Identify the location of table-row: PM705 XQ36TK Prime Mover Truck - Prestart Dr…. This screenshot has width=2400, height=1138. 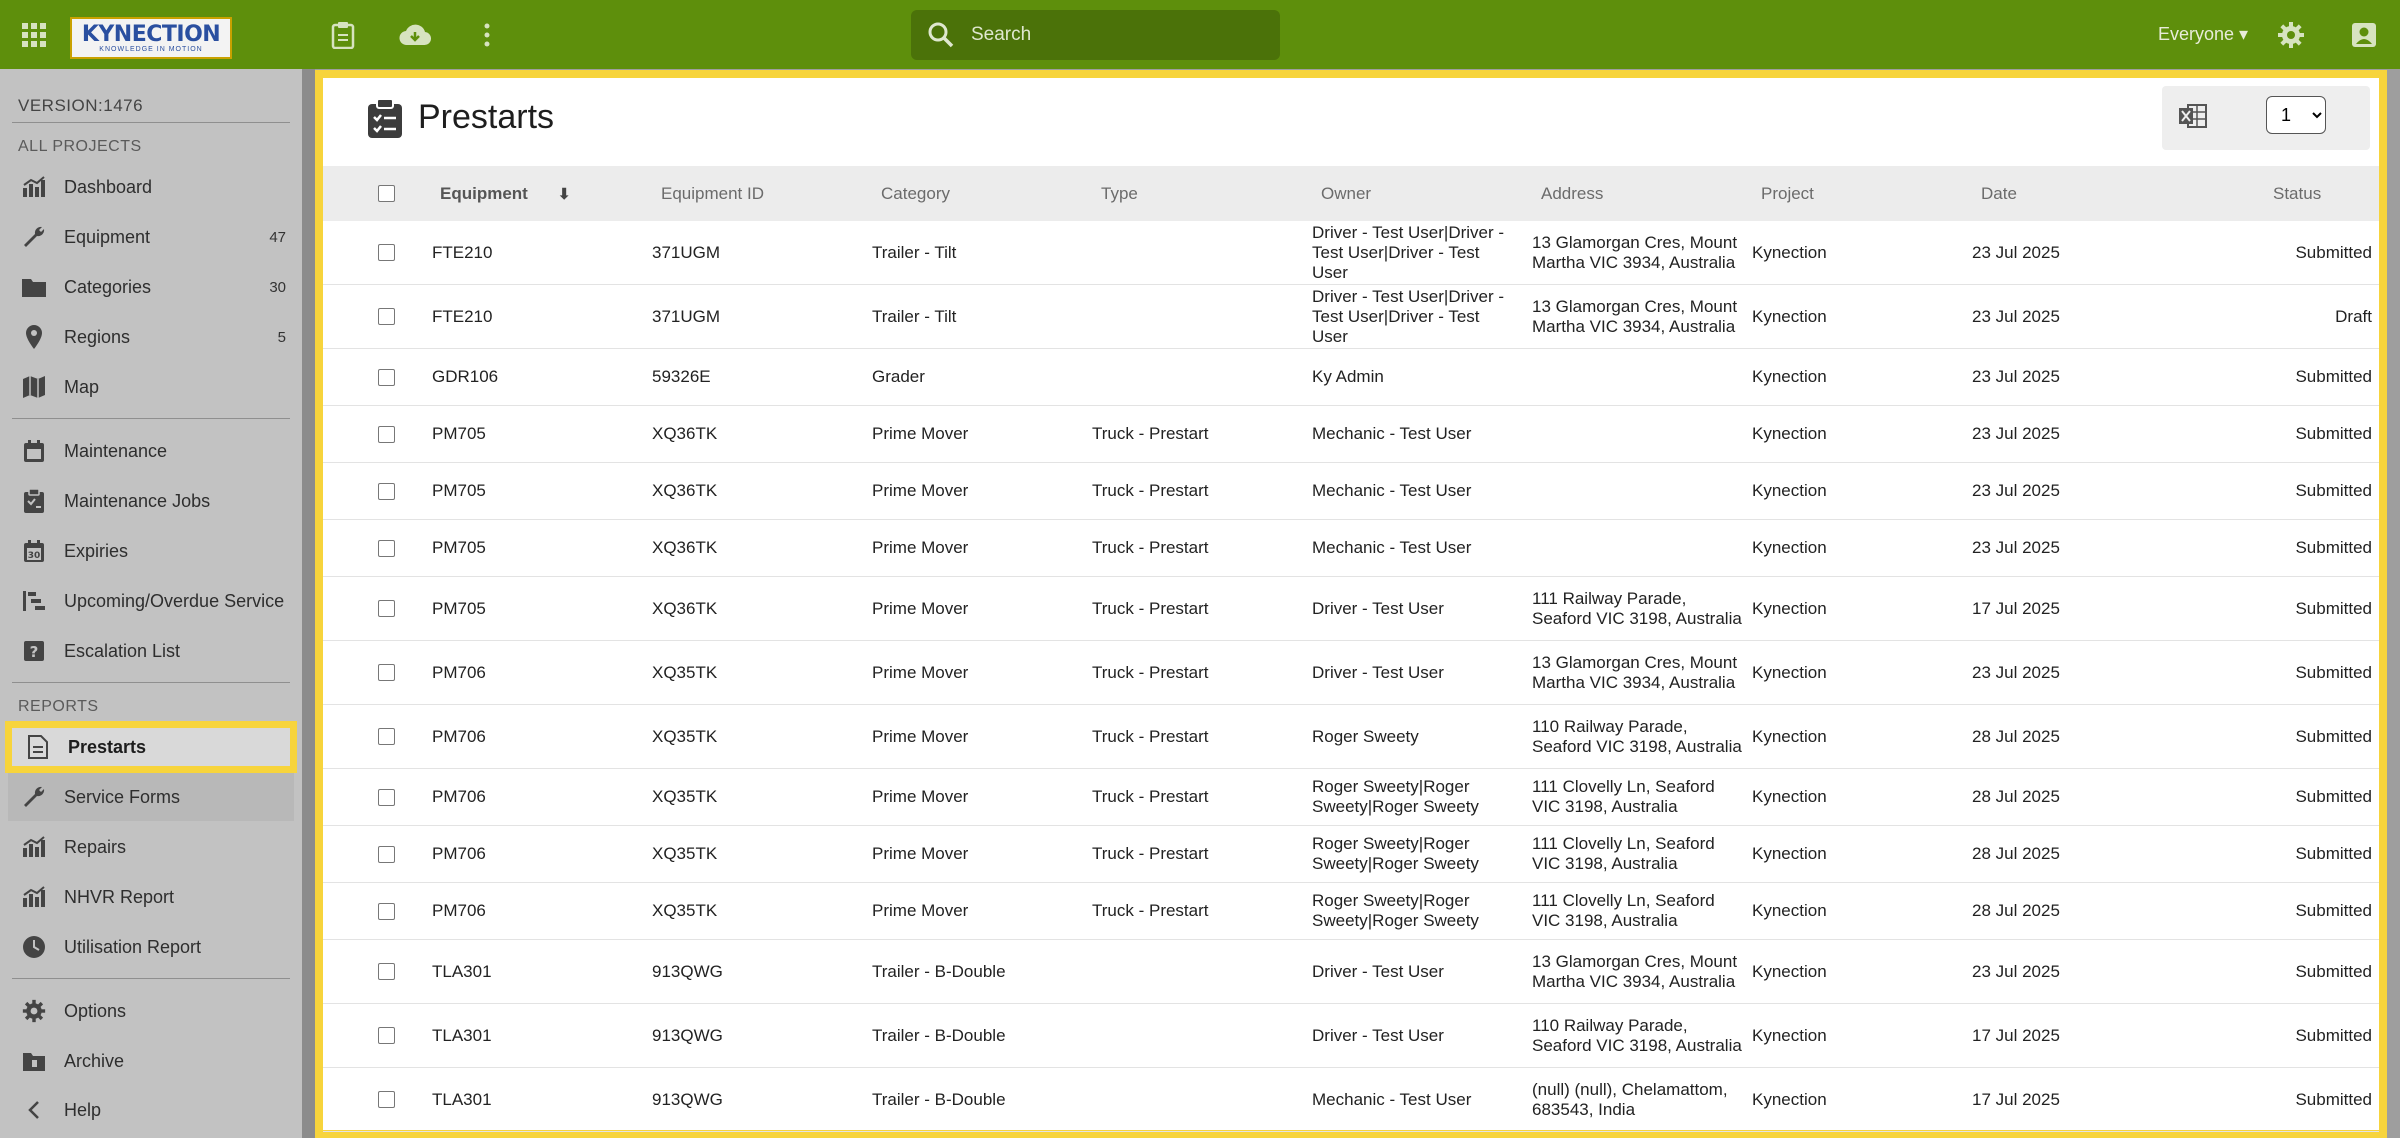
(1351, 609).